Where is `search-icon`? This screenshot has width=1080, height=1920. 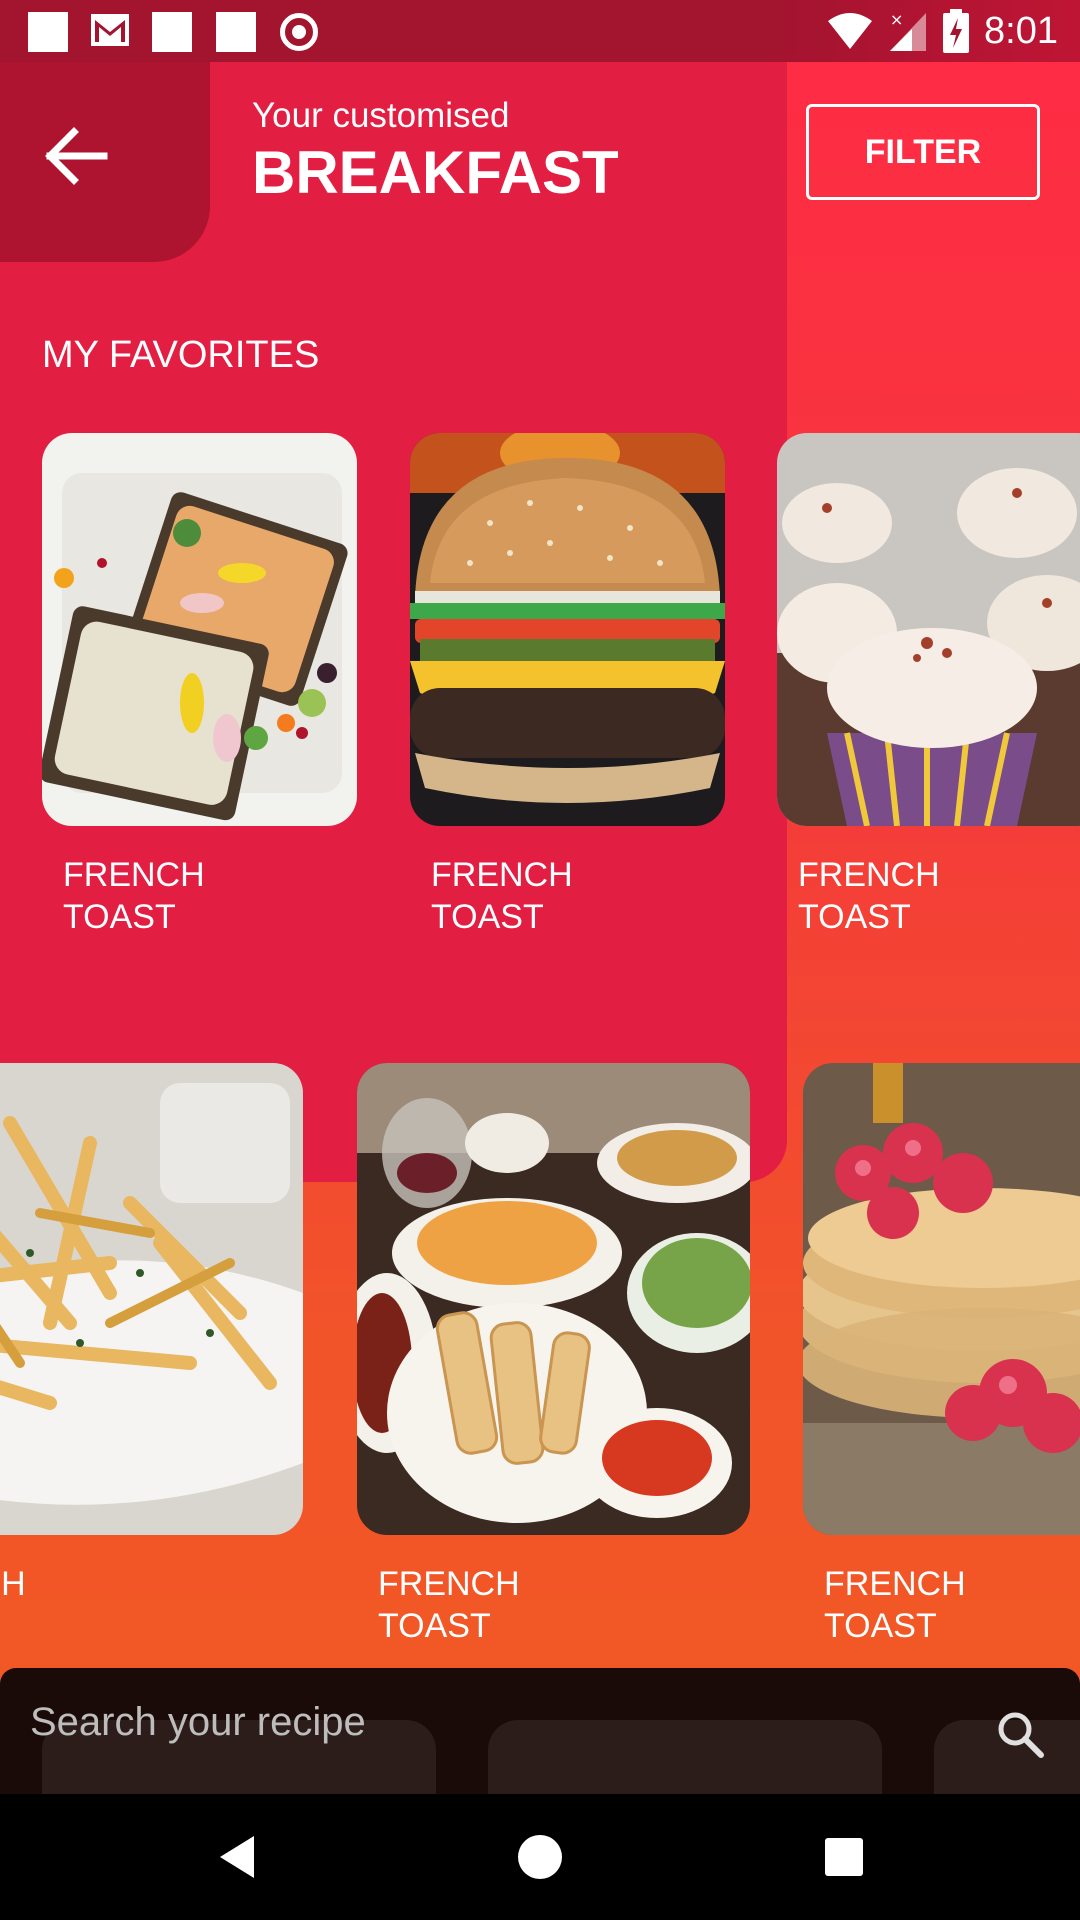 search-icon is located at coordinates (1020, 1734).